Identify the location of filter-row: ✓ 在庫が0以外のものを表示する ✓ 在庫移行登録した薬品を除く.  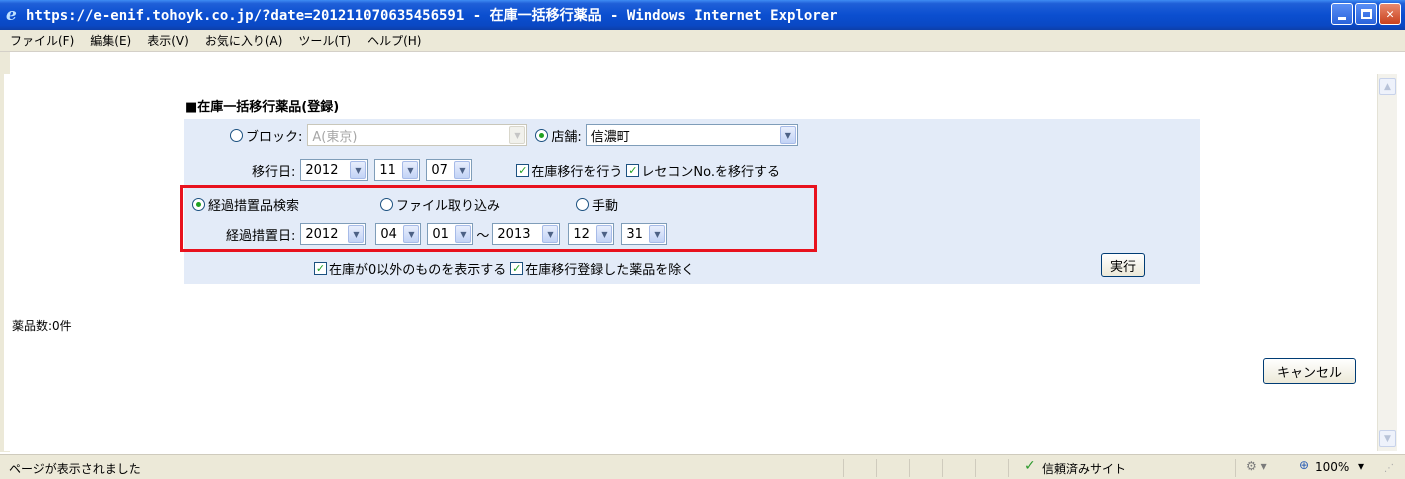
(504, 268).